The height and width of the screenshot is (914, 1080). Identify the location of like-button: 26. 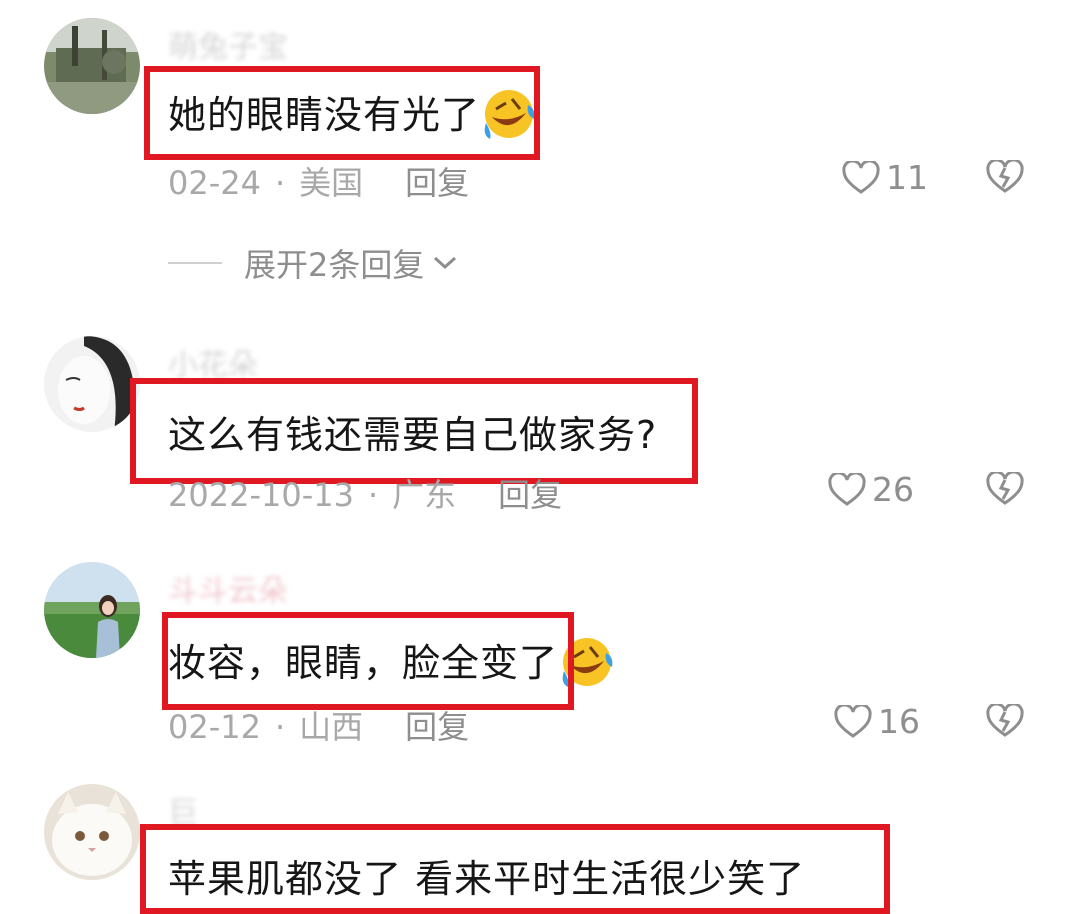
(871, 489).